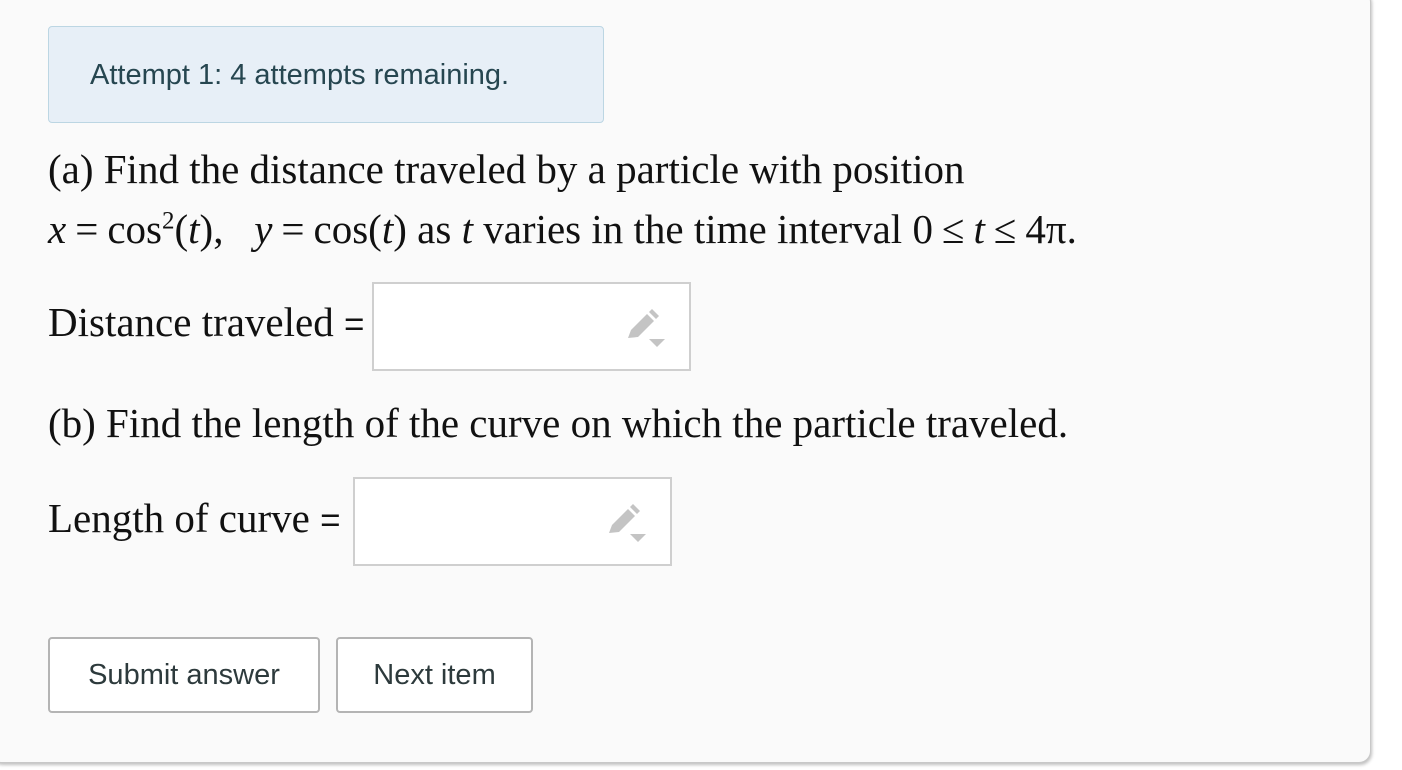 The width and height of the screenshot is (1402, 770). Describe the element at coordinates (168, 221) in the screenshot. I see `exponent: 2` at that location.